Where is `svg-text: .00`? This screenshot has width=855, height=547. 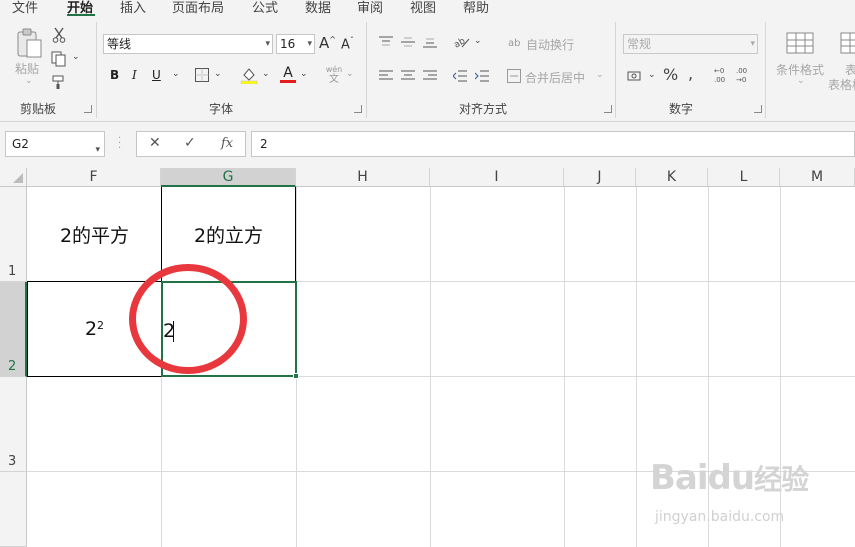
svg-text: .00 is located at coordinates (719, 80).